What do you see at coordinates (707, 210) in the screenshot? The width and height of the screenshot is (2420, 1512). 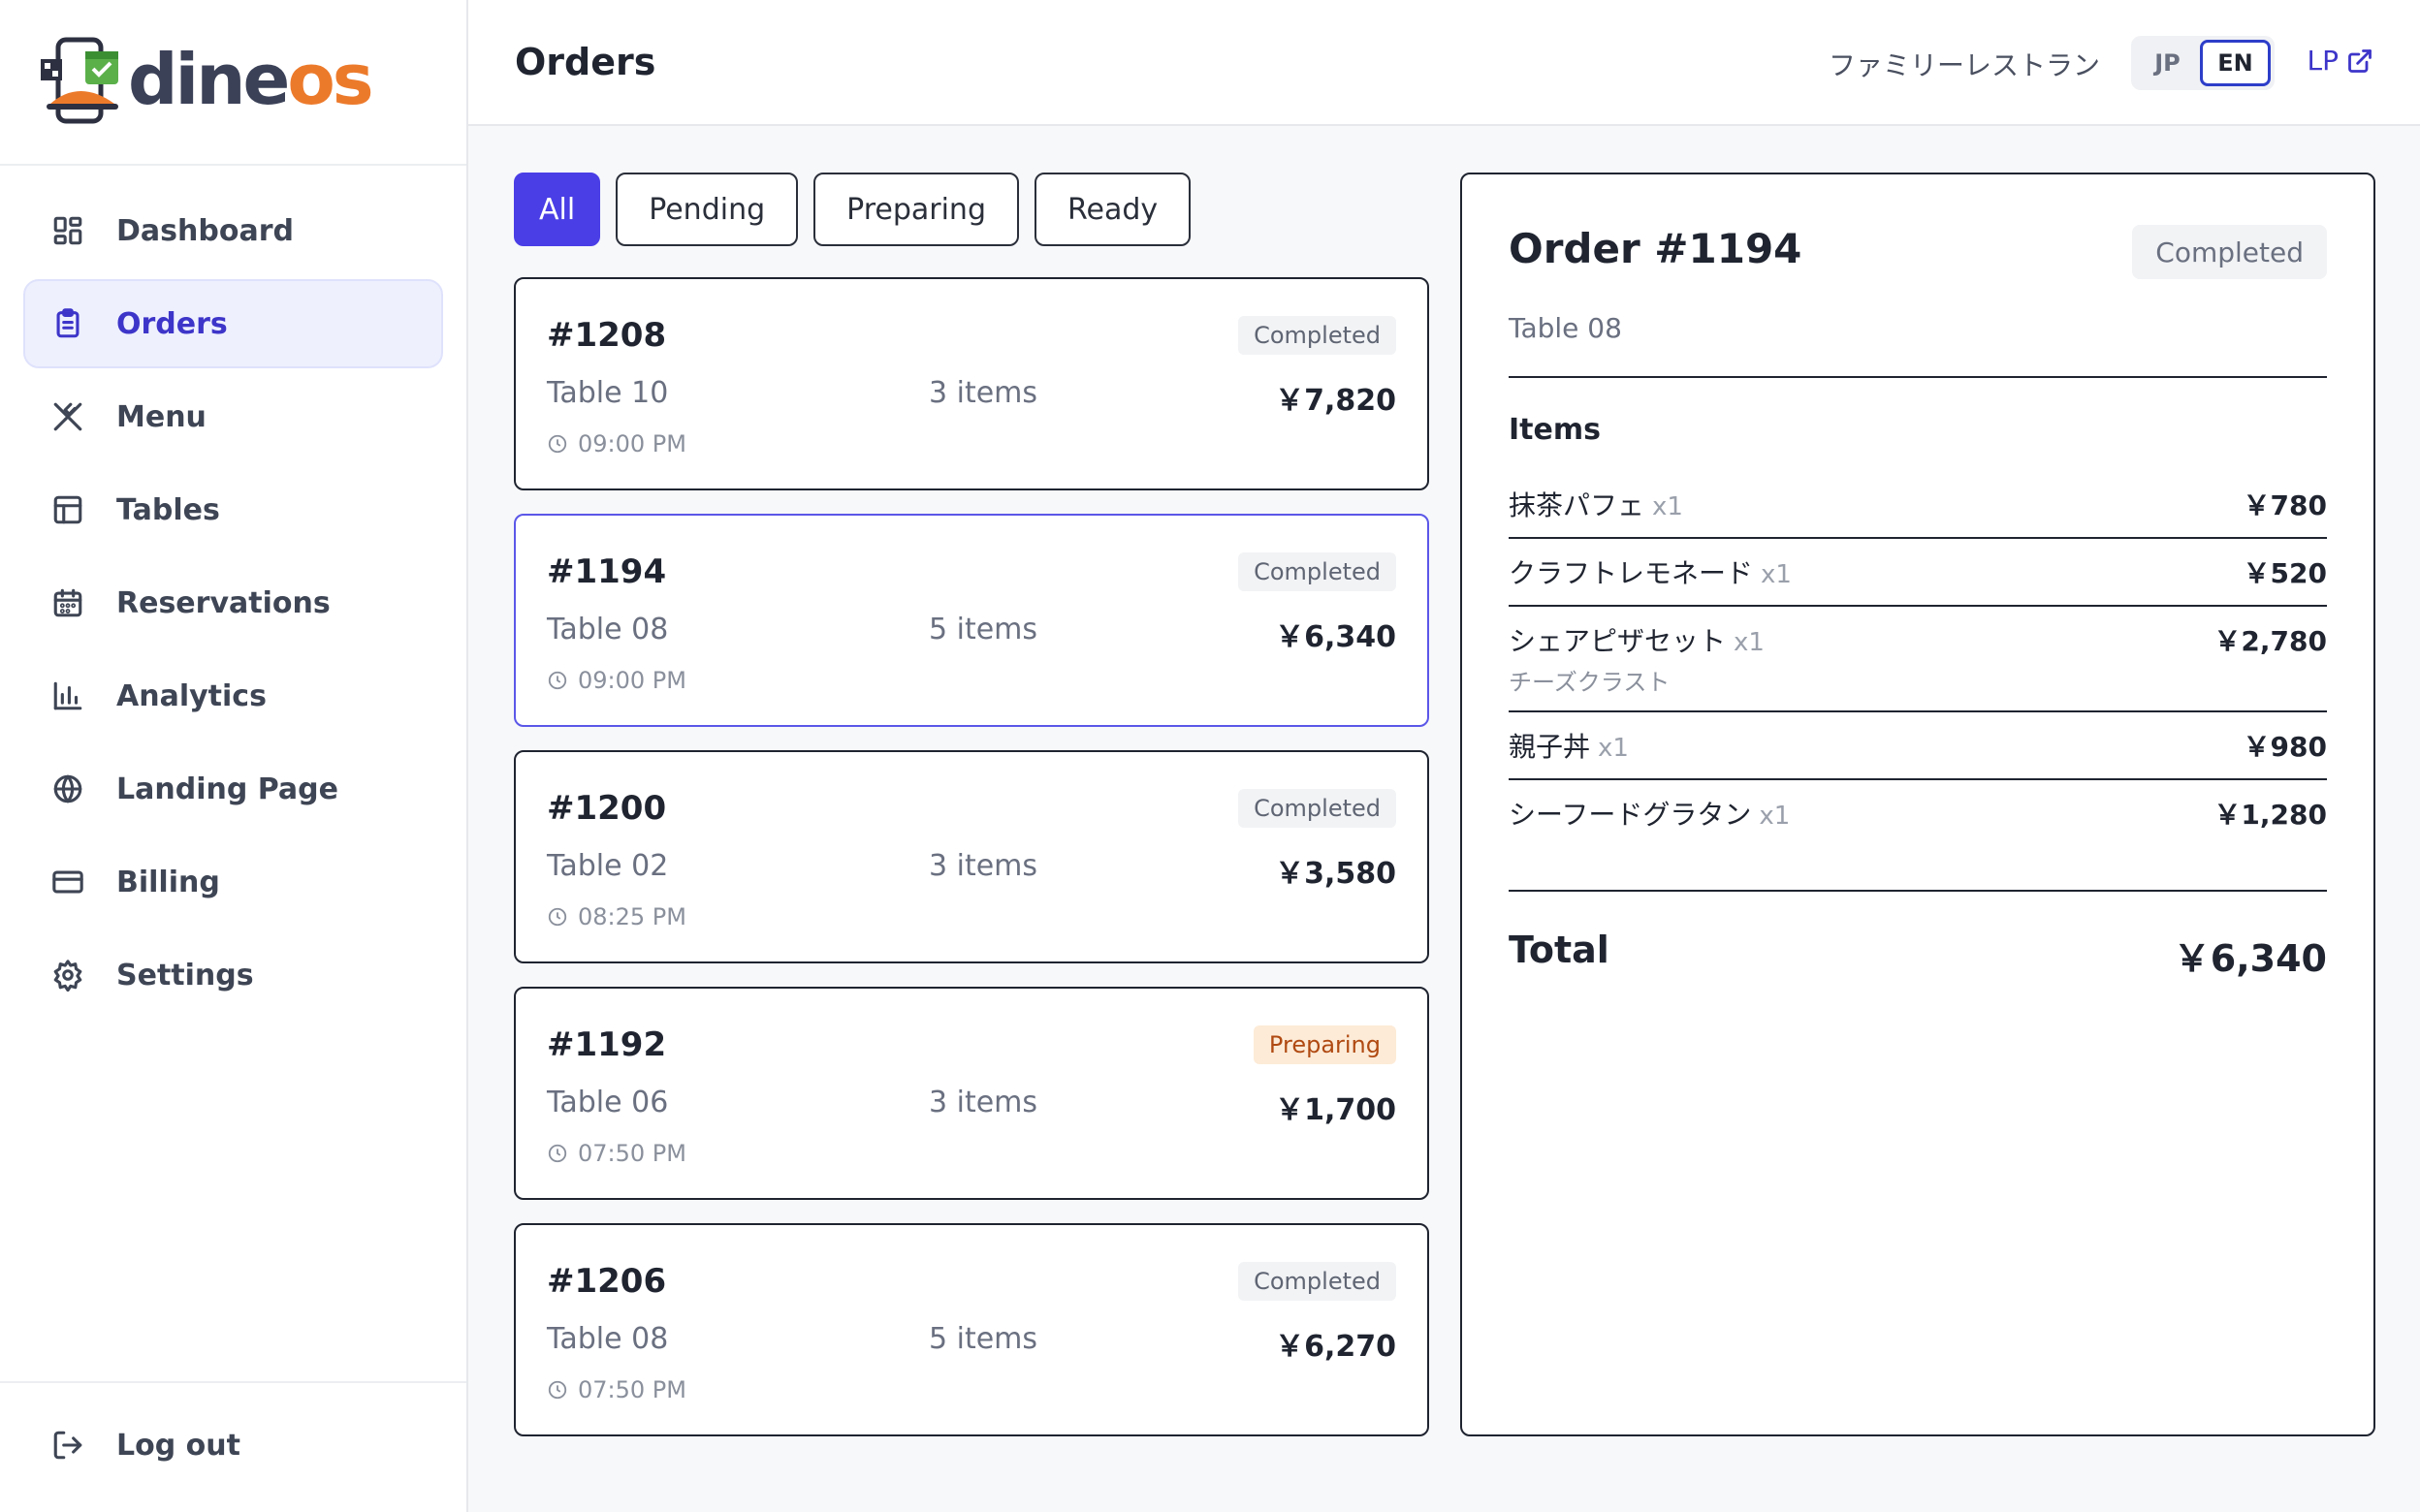 I see `filter-pending: Pending` at bounding box center [707, 210].